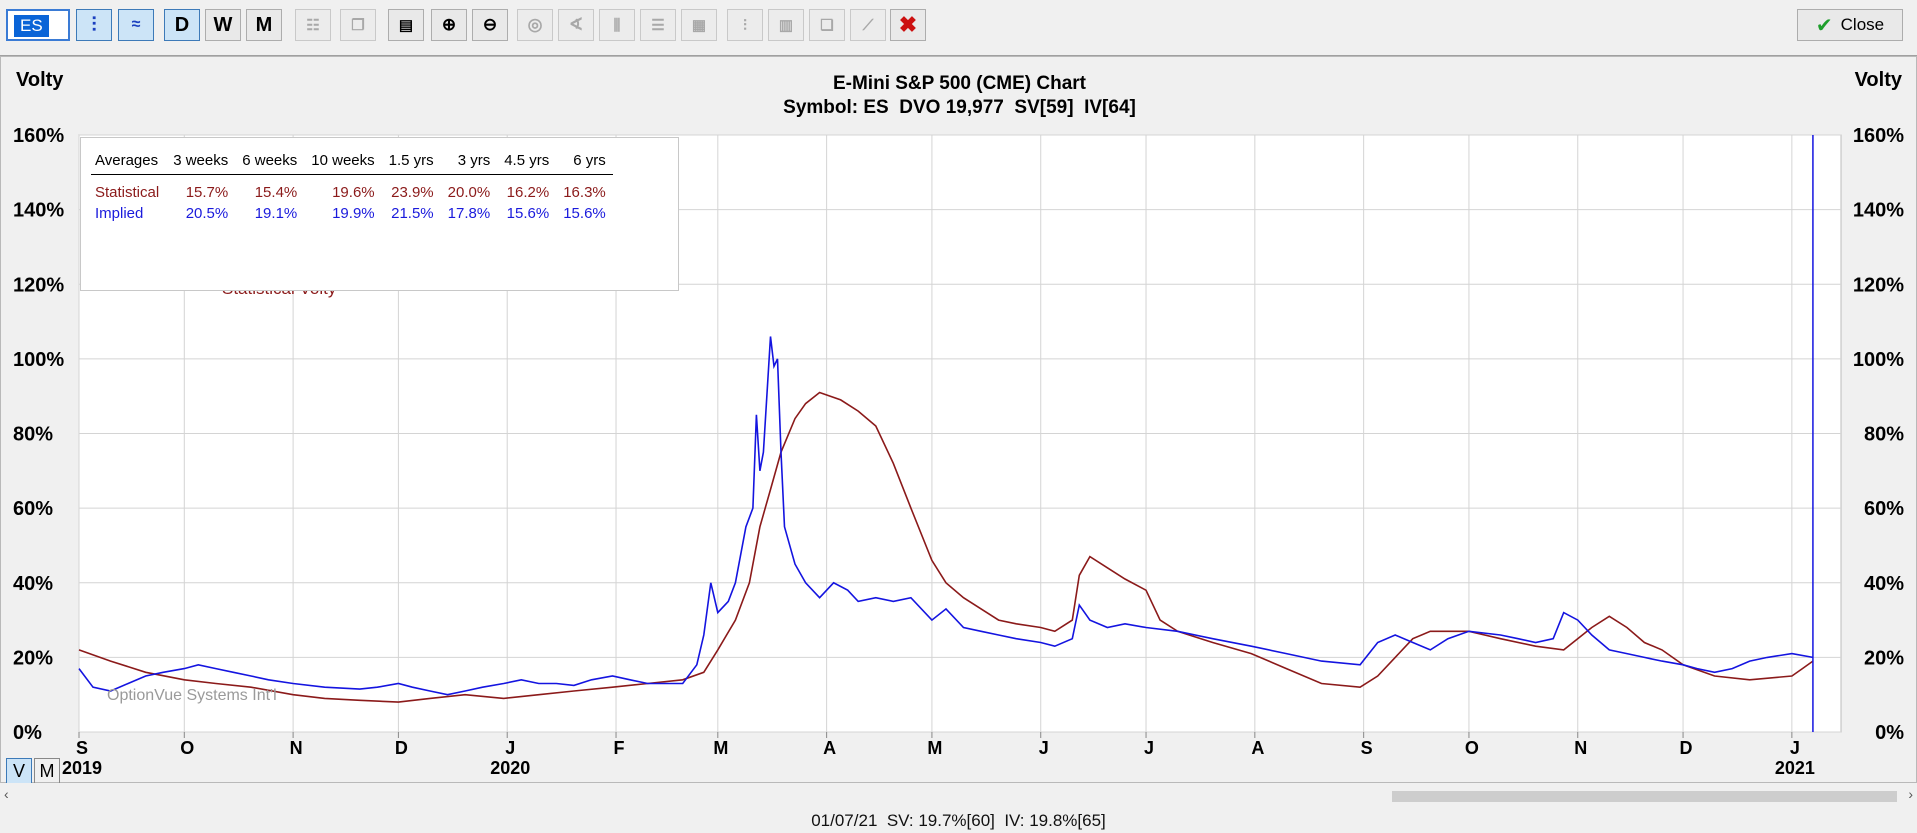 This screenshot has height=833, width=1917. I want to click on x-year-label: 2021, so click(1795, 768).